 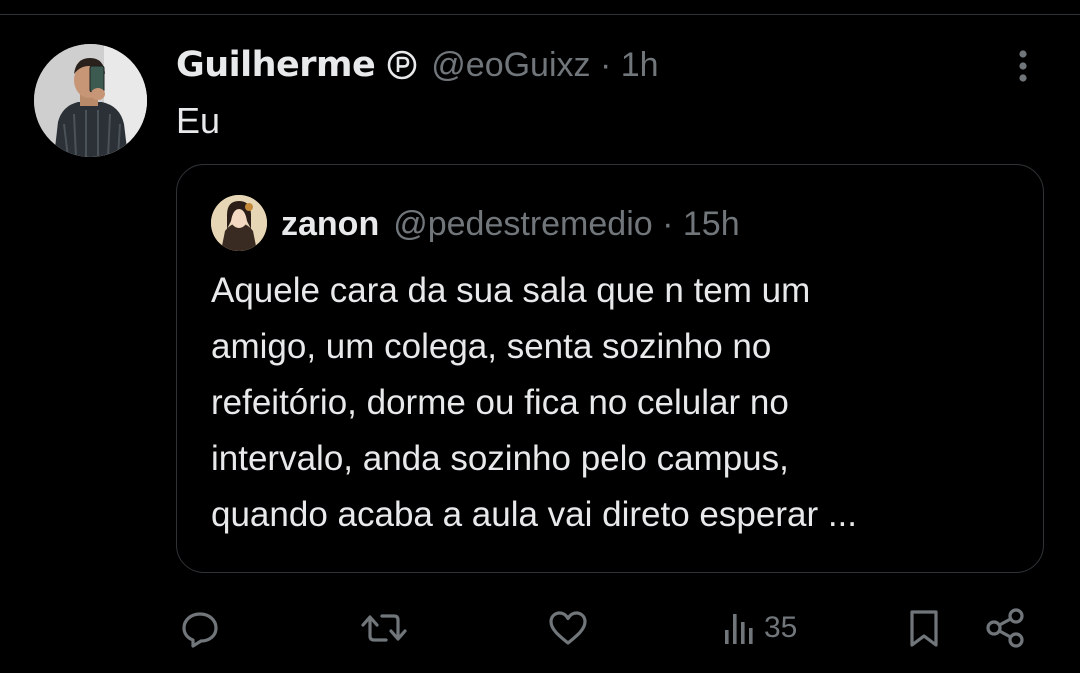 I want to click on author-handle: @eoGuixz, so click(x=510, y=65).